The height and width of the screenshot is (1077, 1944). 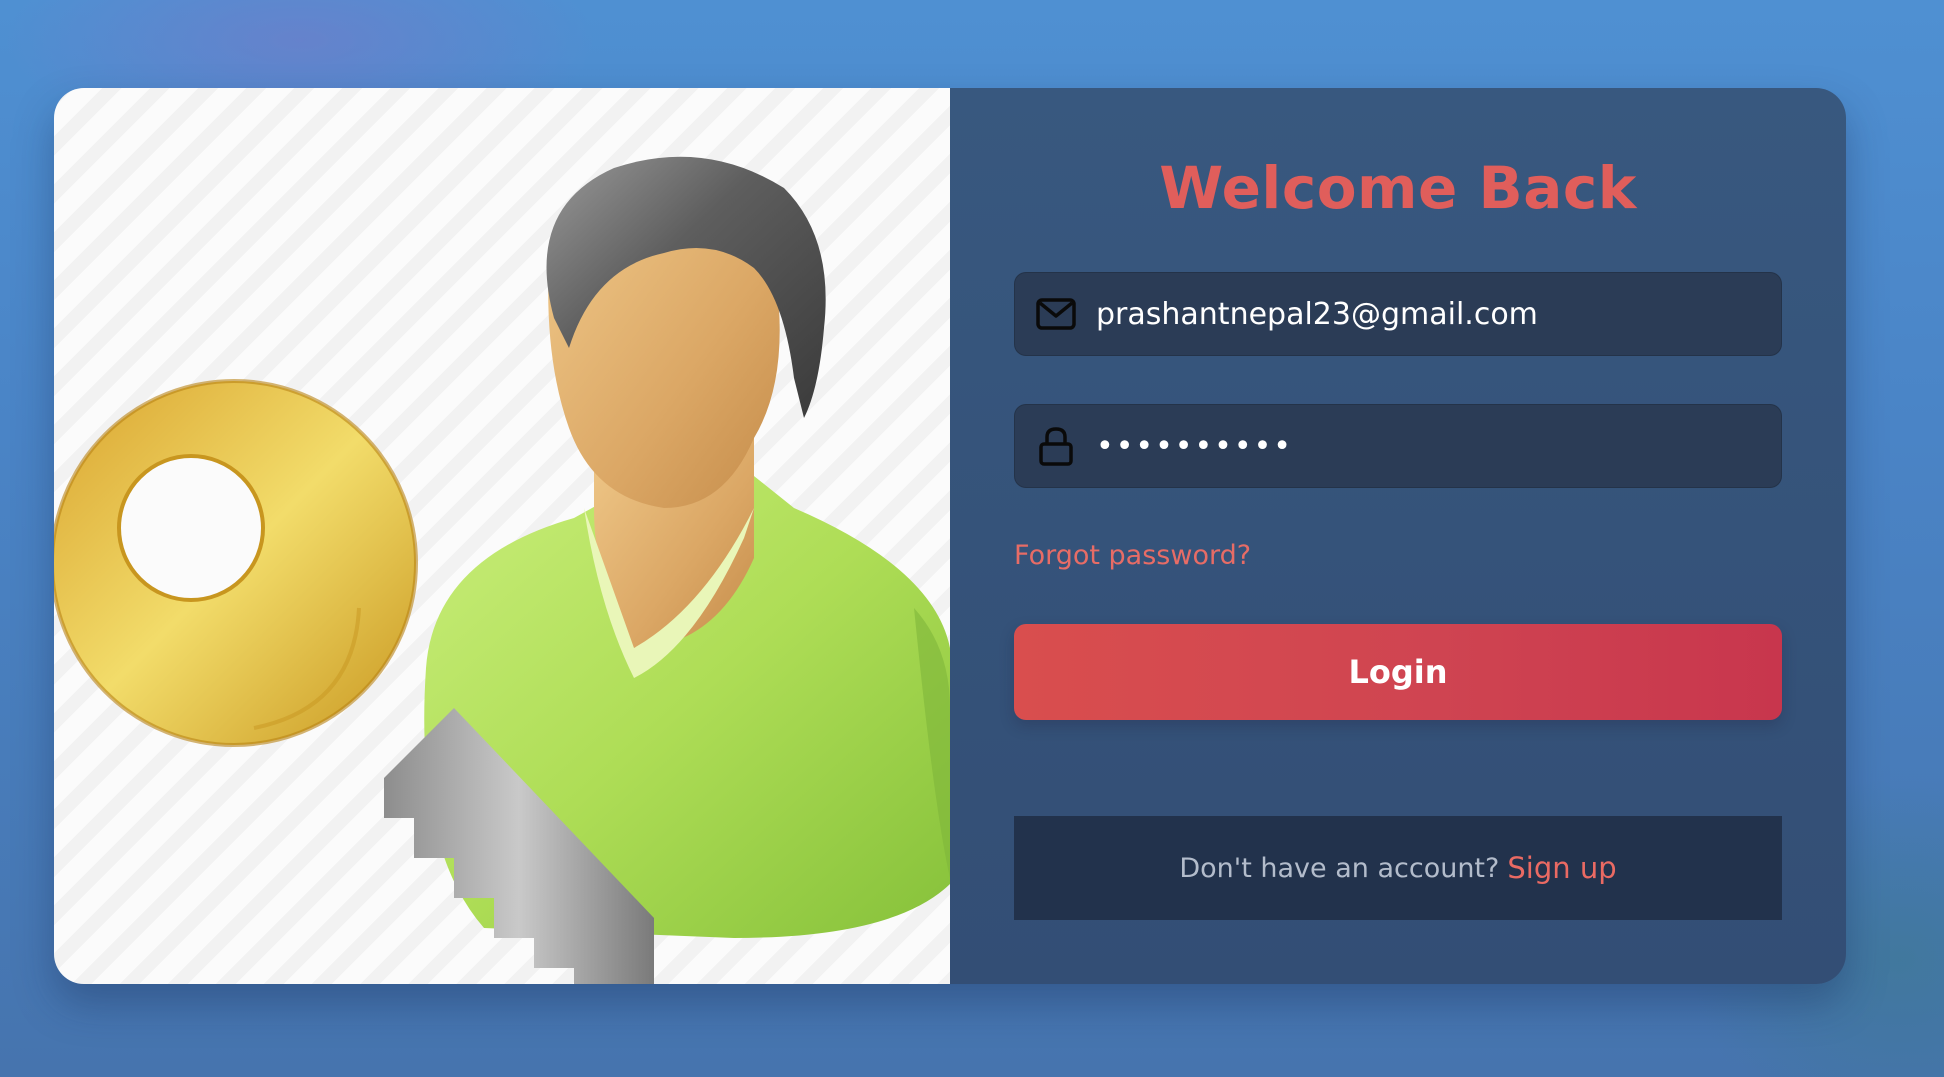 I want to click on password-field, so click(x=1398, y=446).